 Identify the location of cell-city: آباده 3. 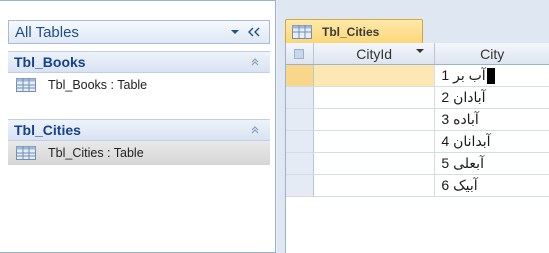
(492, 119).